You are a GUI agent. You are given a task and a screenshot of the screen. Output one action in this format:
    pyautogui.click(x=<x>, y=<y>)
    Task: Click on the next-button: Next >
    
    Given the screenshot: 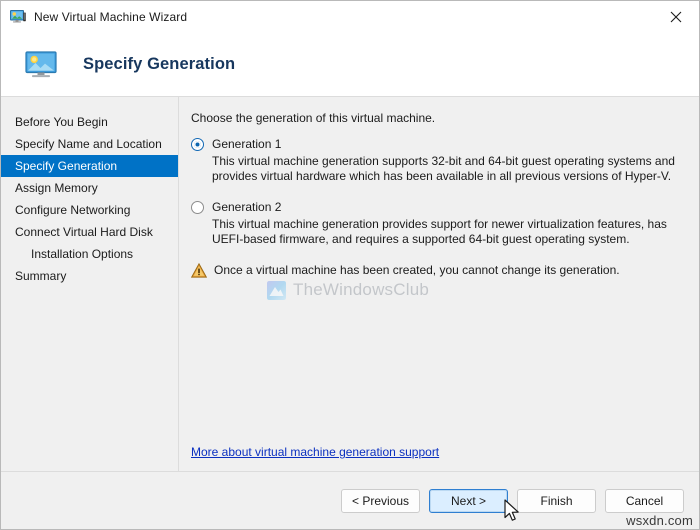 What is the action you would take?
    pyautogui.click(x=468, y=500)
    